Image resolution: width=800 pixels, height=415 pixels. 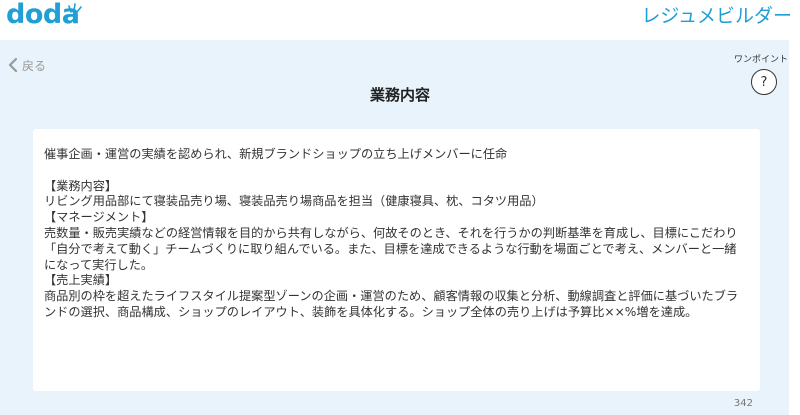 What do you see at coordinates (400, 20) in the screenshot?
I see `top-header: doda レジュメビルダー` at bounding box center [400, 20].